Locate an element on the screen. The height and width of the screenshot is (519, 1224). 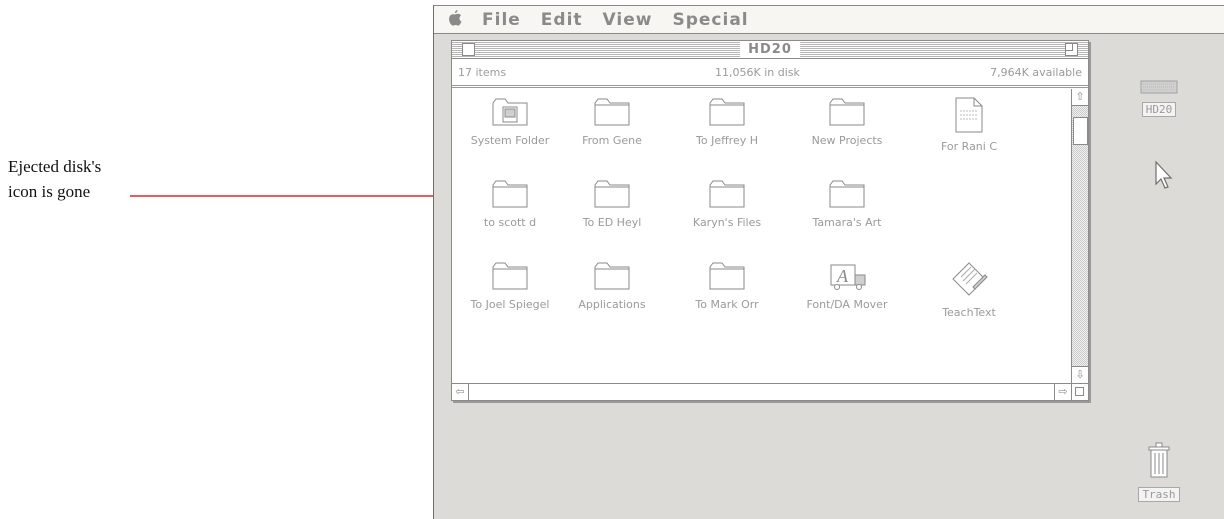
file-item: To Joel Spiegel is located at coordinates (510, 286).